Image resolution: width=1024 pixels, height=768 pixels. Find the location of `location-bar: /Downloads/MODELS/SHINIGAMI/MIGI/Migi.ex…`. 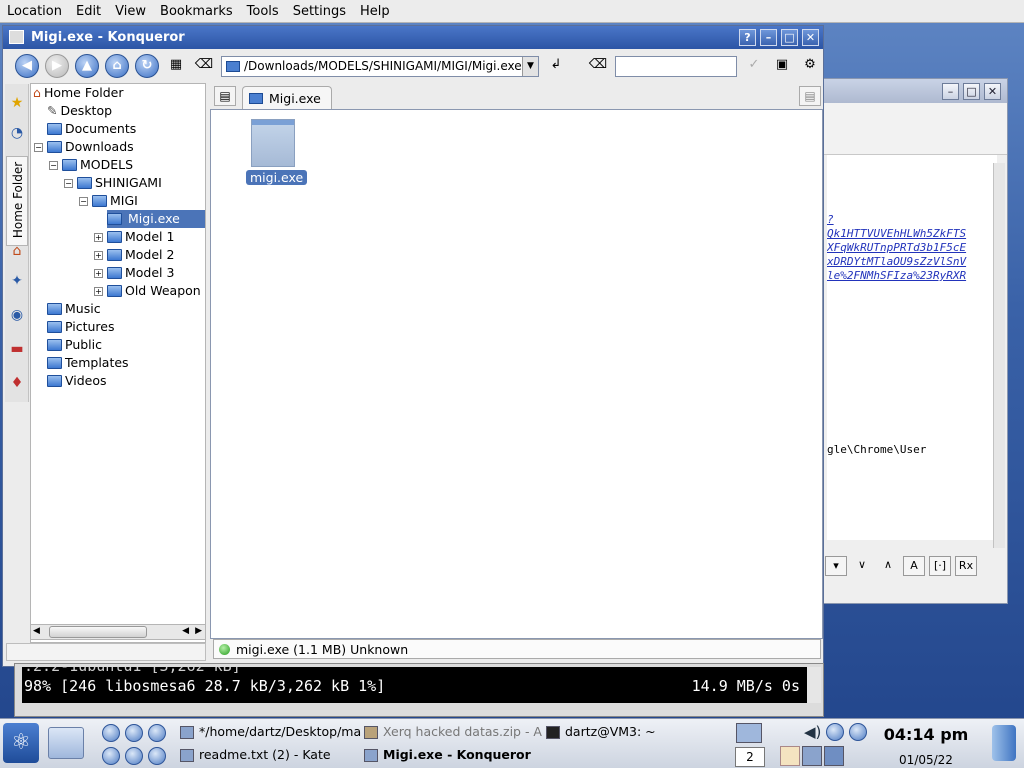

location-bar: /Downloads/MODELS/SHINIGAMI/MIGI/Migi.ex… is located at coordinates (380, 66).